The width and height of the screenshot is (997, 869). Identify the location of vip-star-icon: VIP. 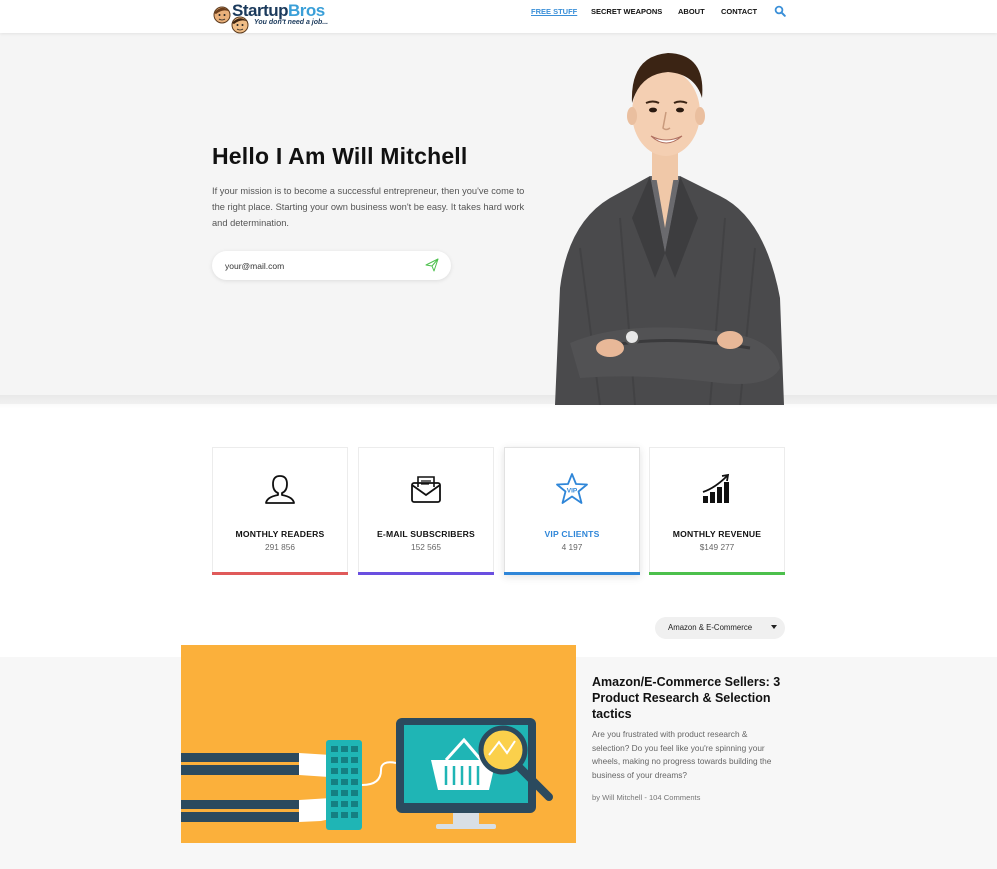
(572, 488).